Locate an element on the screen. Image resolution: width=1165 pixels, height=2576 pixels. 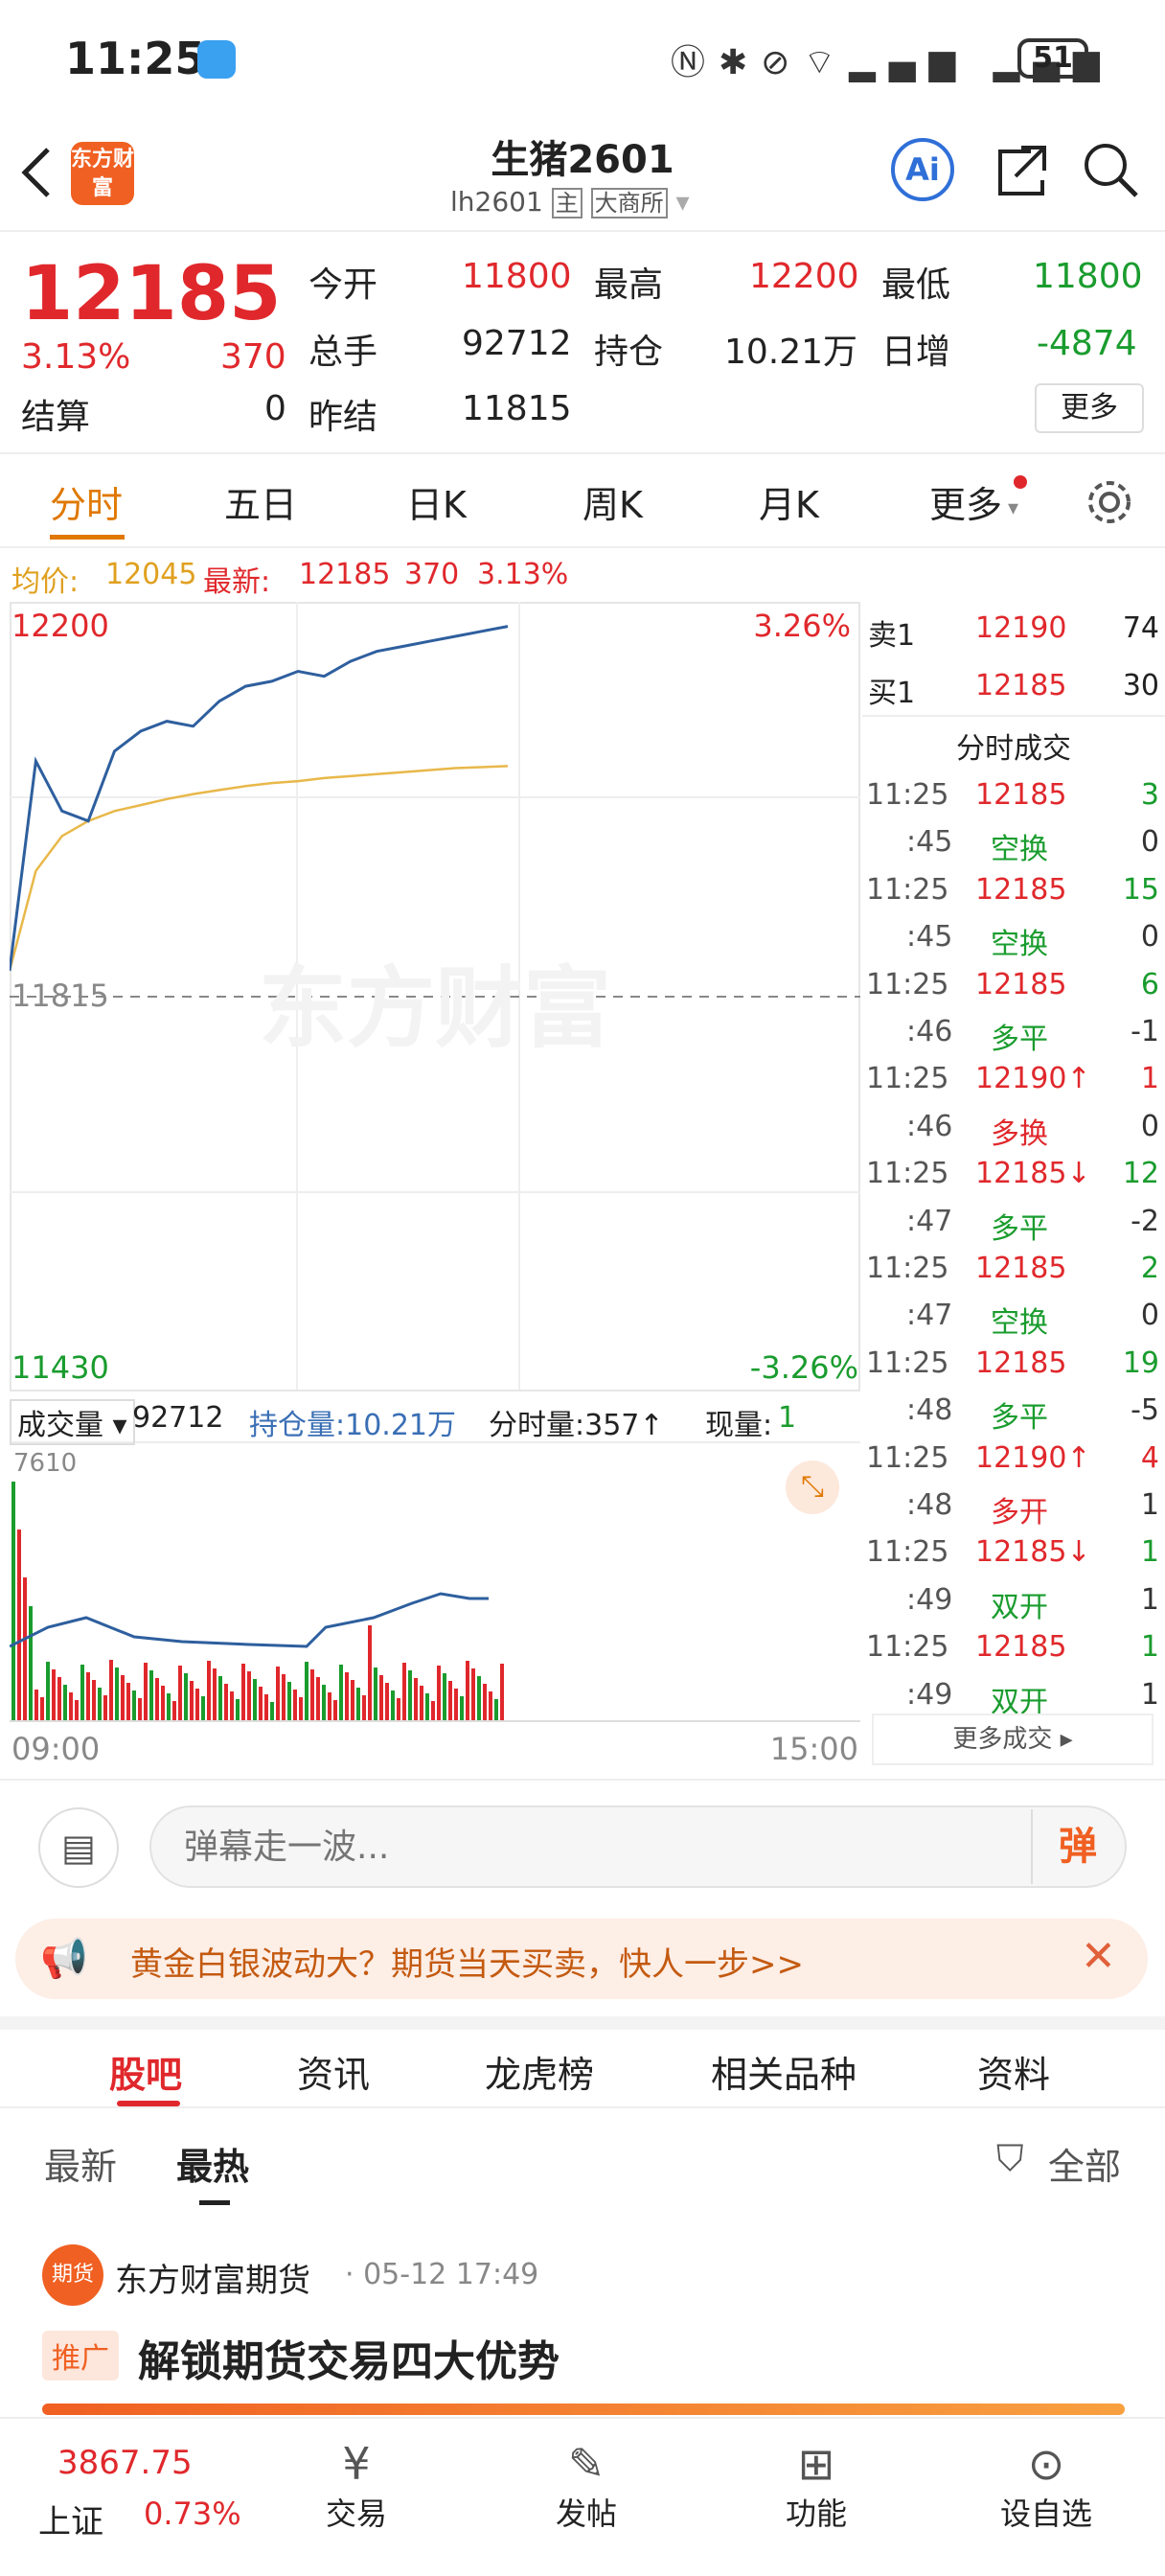
avg-value: 12045 is located at coordinates (151, 574).